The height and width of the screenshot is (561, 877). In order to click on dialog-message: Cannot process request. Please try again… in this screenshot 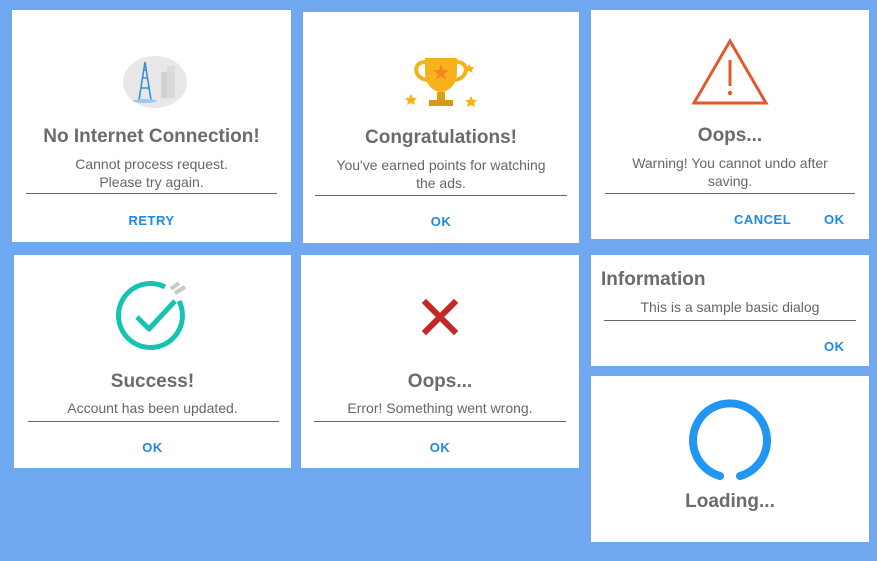, I will do `click(151, 173)`.